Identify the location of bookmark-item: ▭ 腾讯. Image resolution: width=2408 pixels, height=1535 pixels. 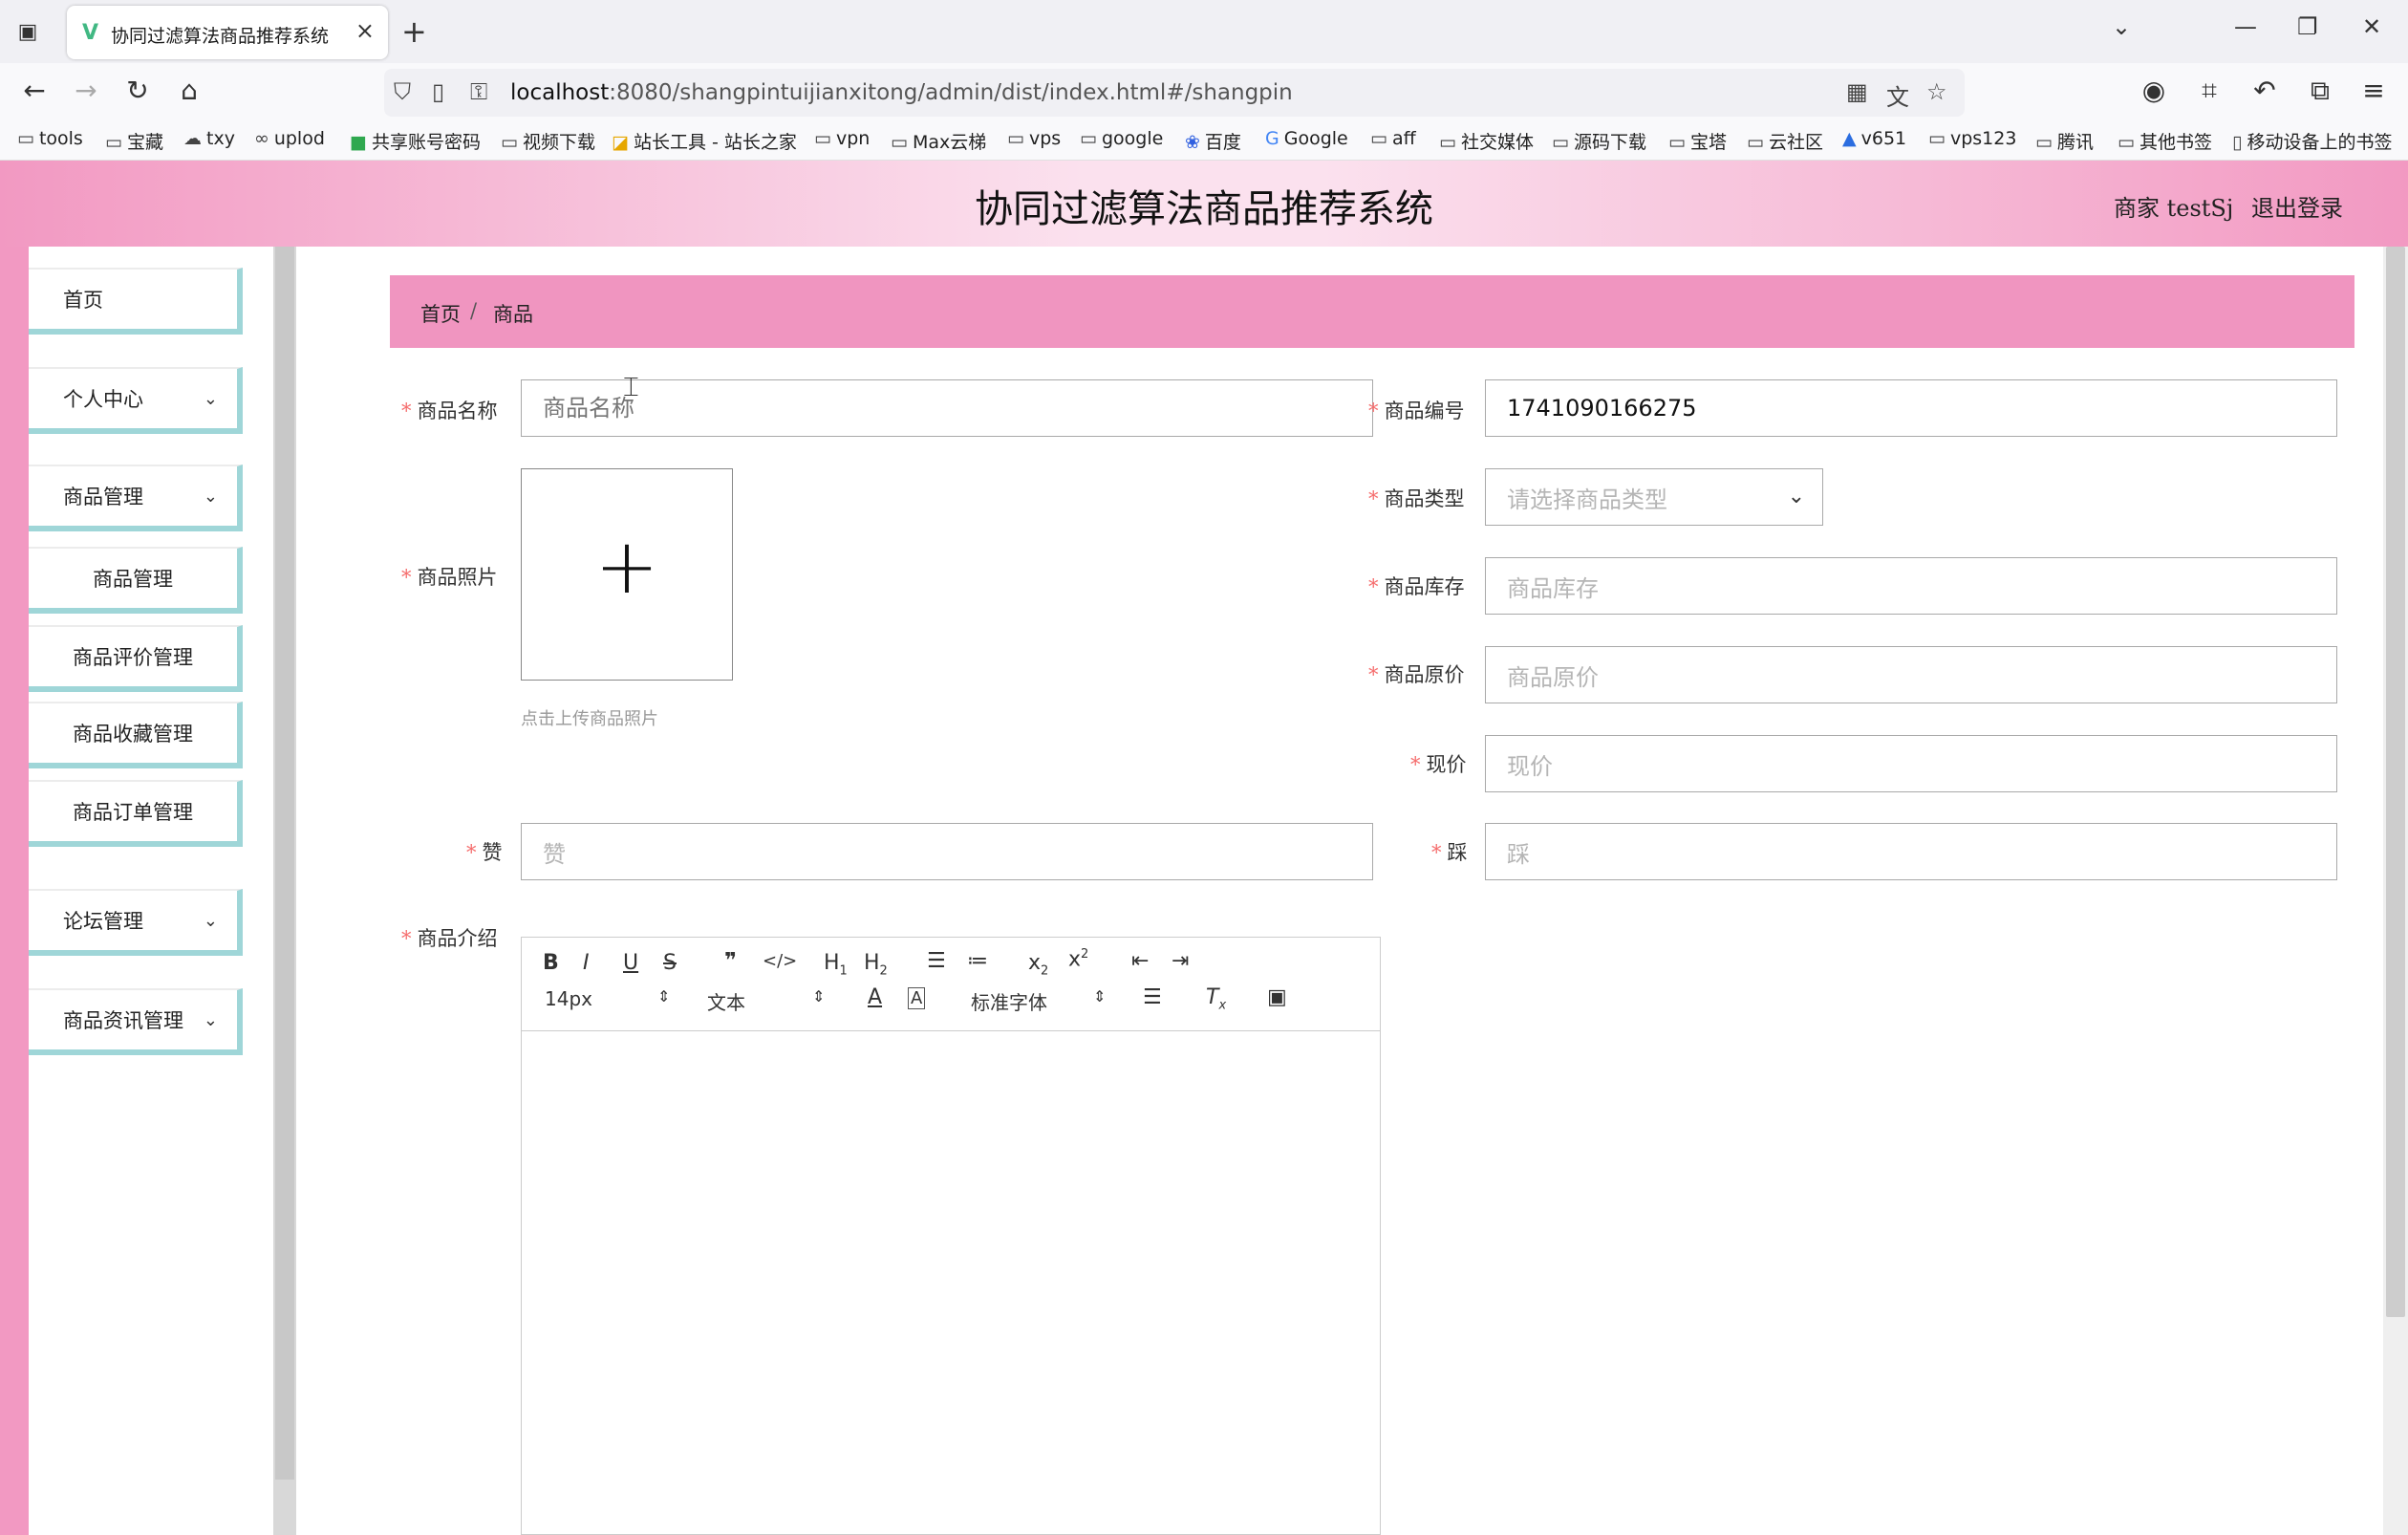
(2065, 141).